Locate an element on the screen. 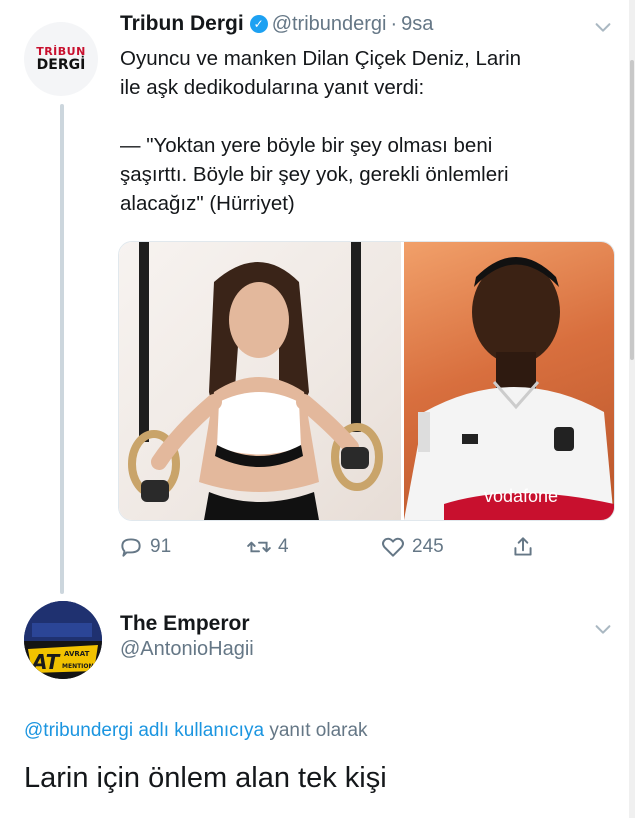 Image resolution: width=635 pixels, height=818 pixels. reply-bubble-icon is located at coordinates (131, 547).